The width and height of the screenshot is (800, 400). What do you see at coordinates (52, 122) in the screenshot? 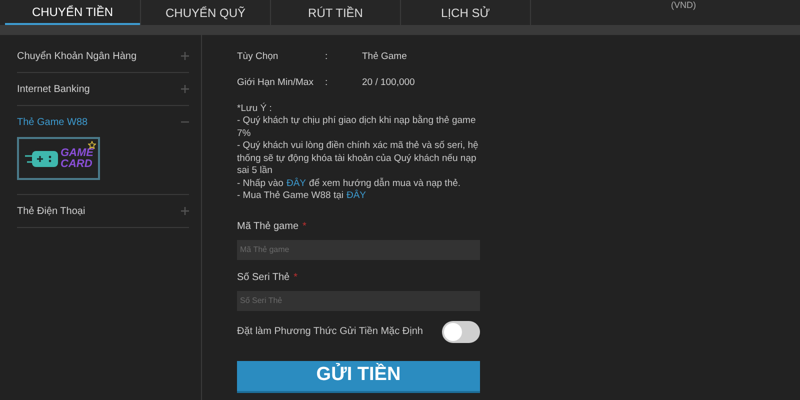
I see `sidebar-item: Thẻ Game W88` at bounding box center [52, 122].